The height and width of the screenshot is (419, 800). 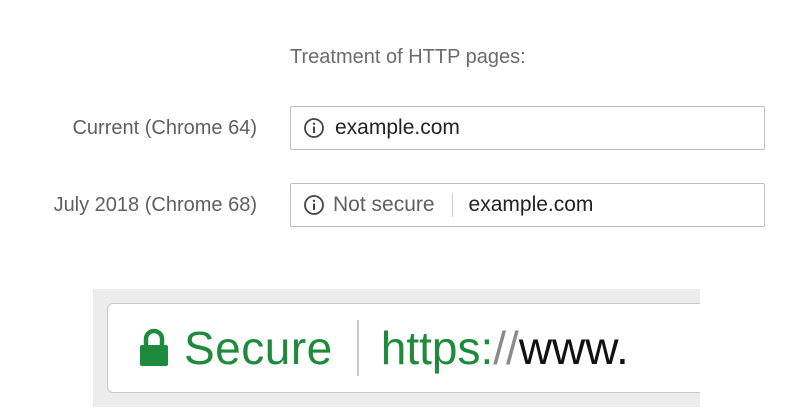 What do you see at coordinates (437, 348) in the screenshot?
I see `url-scheme: https:` at bounding box center [437, 348].